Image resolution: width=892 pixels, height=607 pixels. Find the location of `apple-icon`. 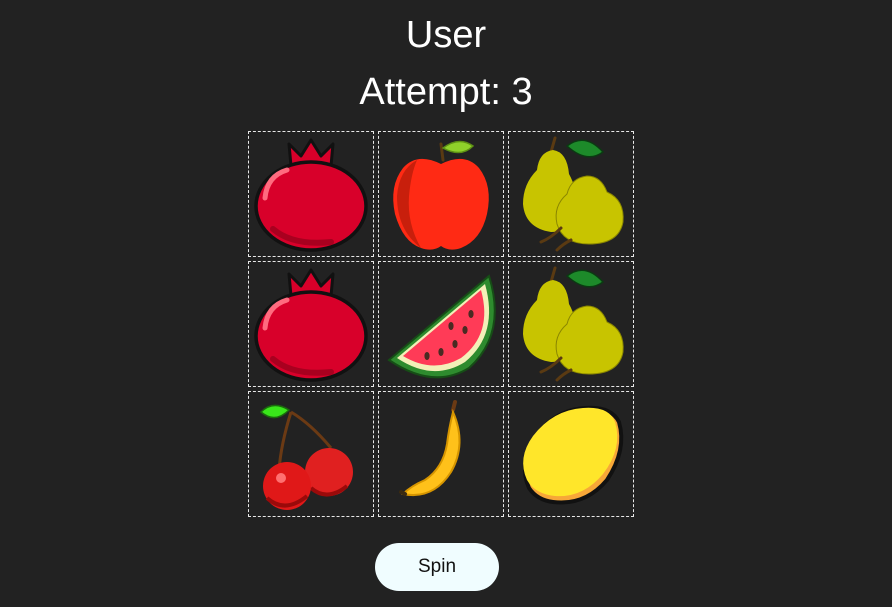

apple-icon is located at coordinates (441, 195).